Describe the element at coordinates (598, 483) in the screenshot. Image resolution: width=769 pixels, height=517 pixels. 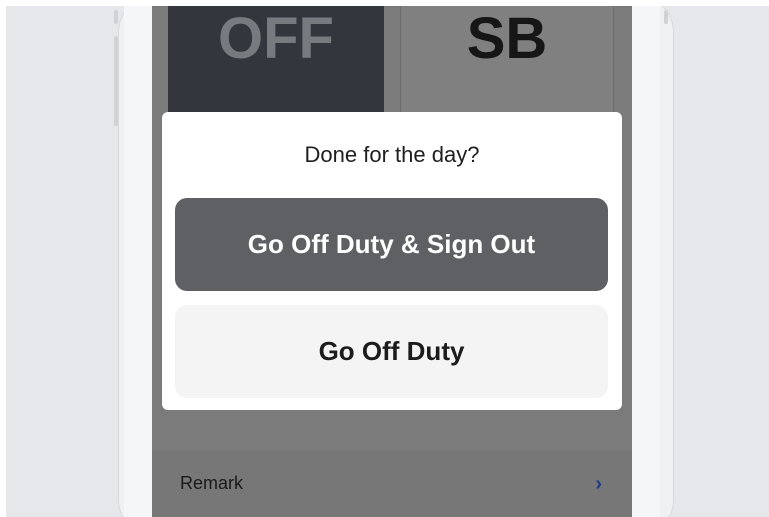
I see `chevron-right-icon: ›` at that location.